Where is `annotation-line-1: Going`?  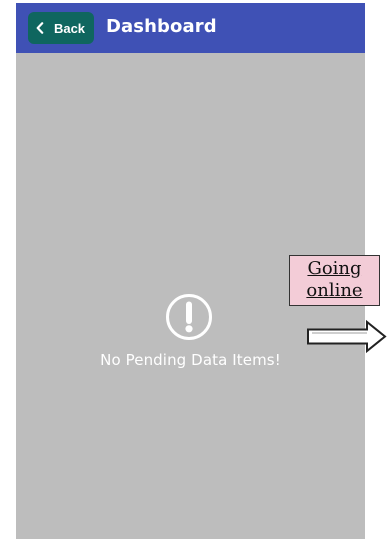
annotation-line-1: Going is located at coordinates (334, 268).